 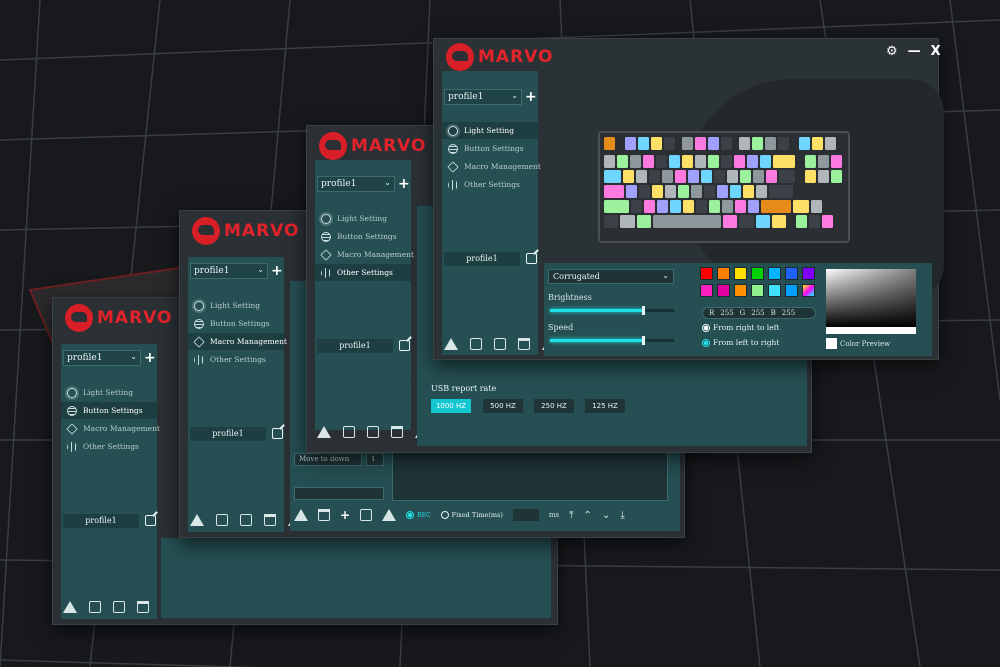 What do you see at coordinates (339, 493) in the screenshot?
I see `macro-name-field` at bounding box center [339, 493].